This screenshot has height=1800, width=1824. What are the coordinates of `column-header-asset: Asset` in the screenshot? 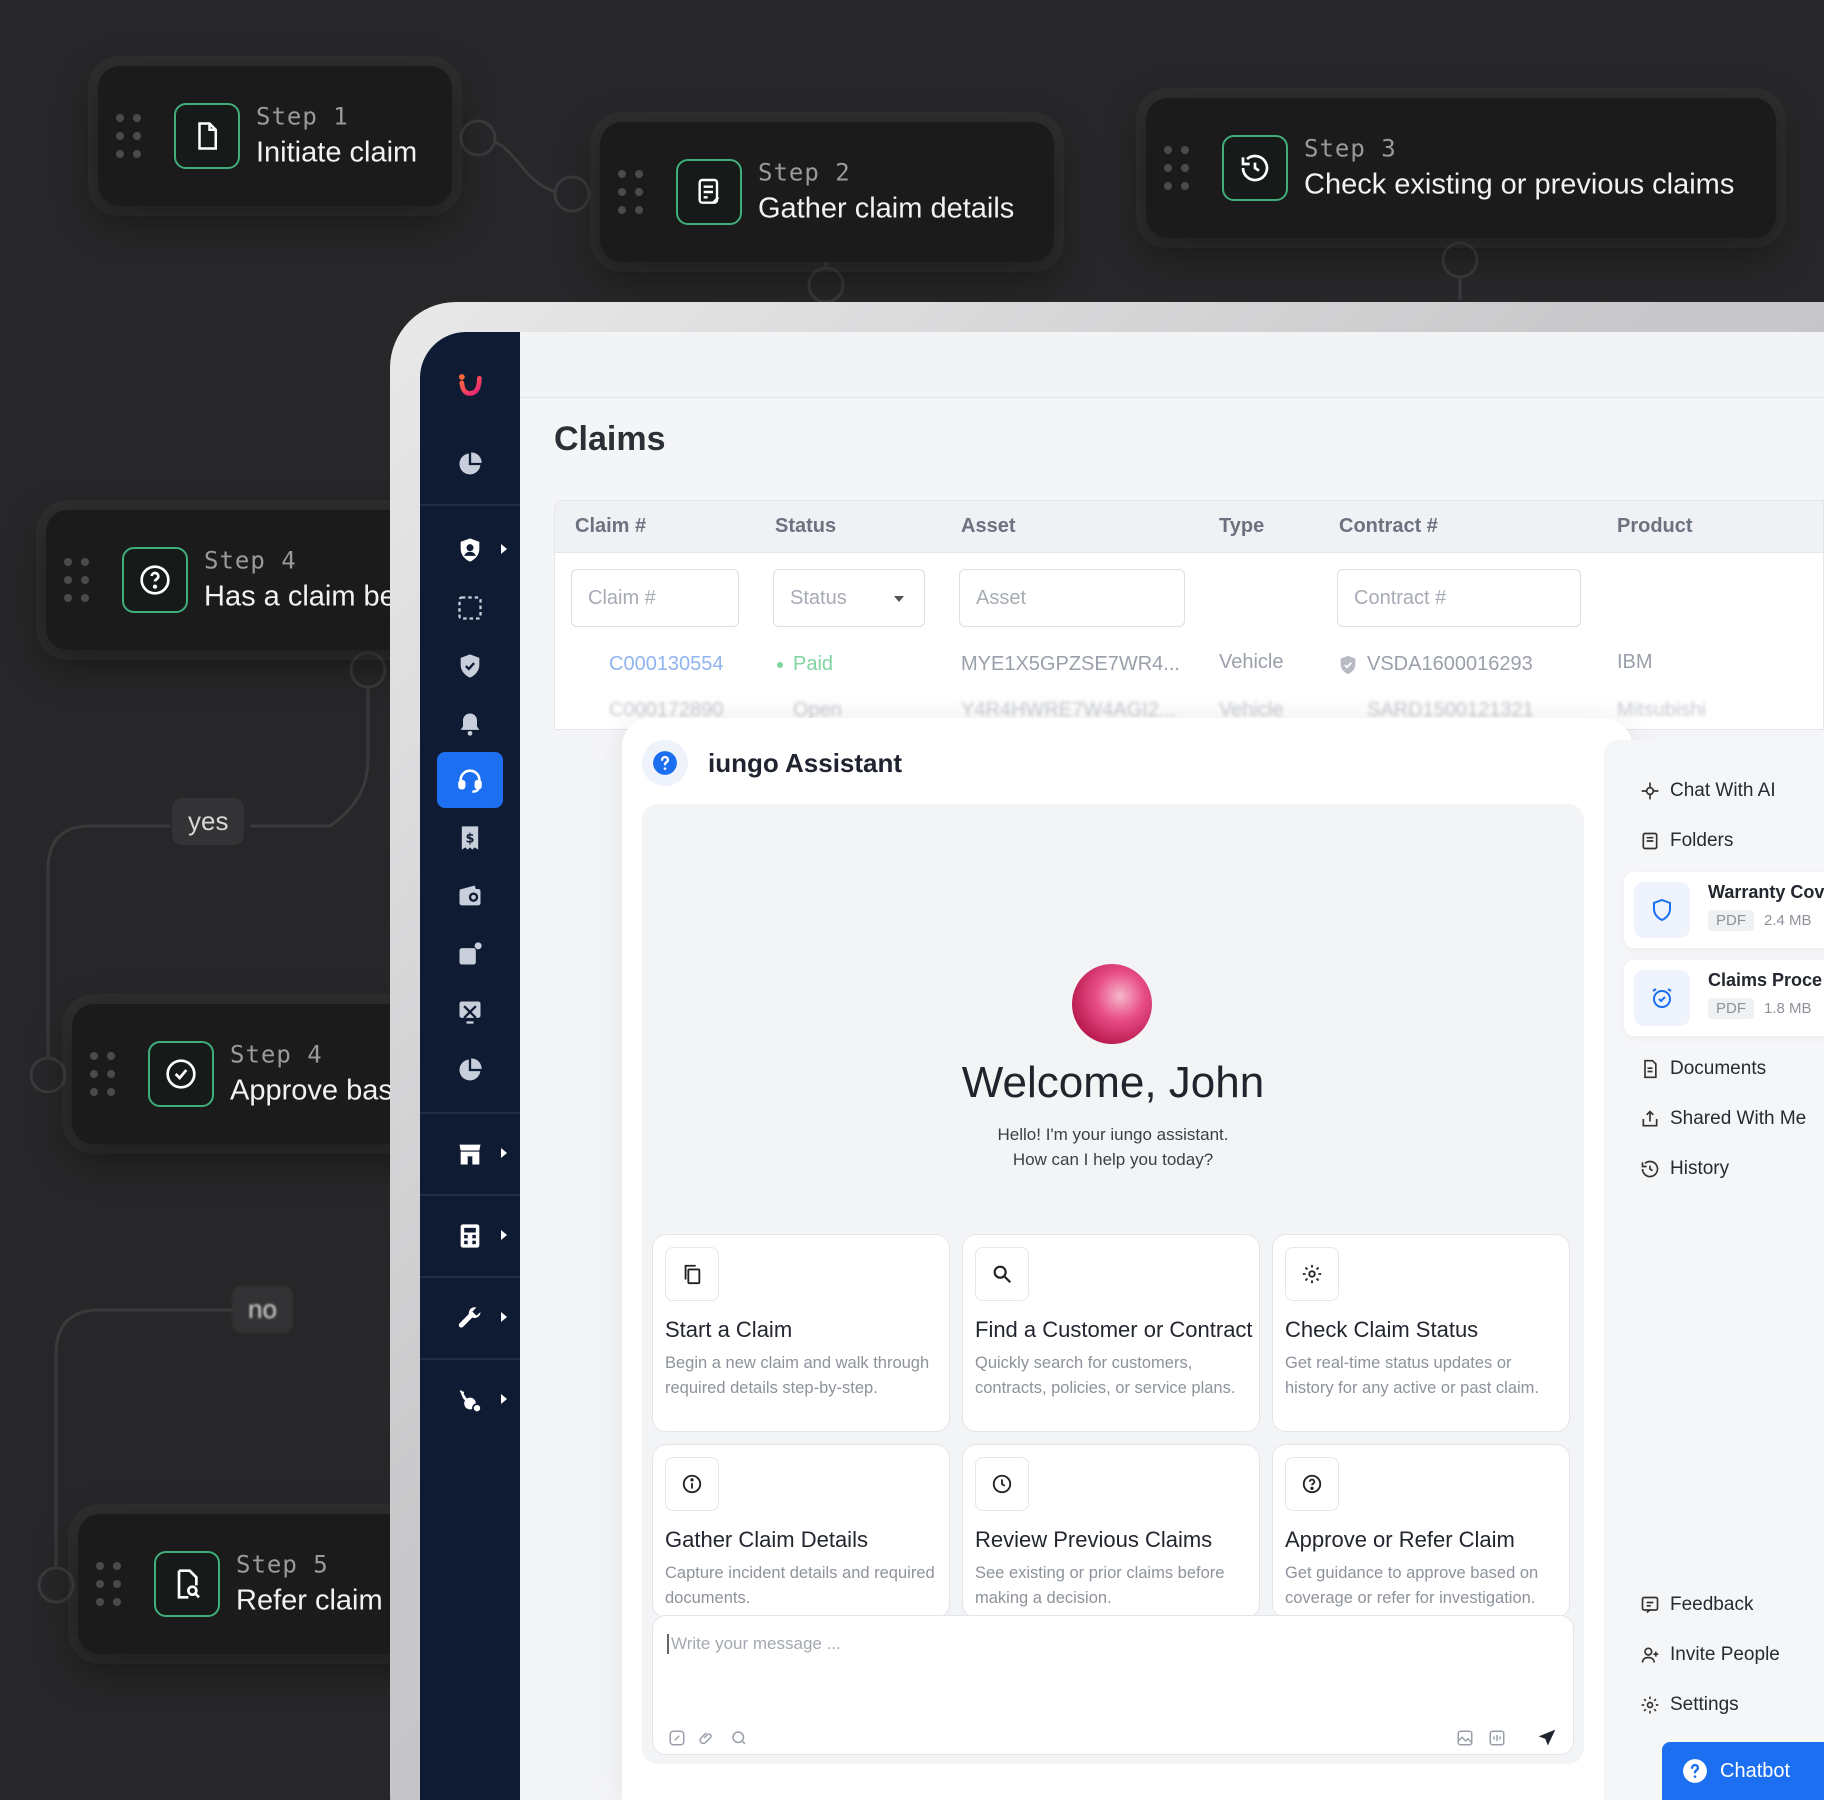 It's located at (988, 526).